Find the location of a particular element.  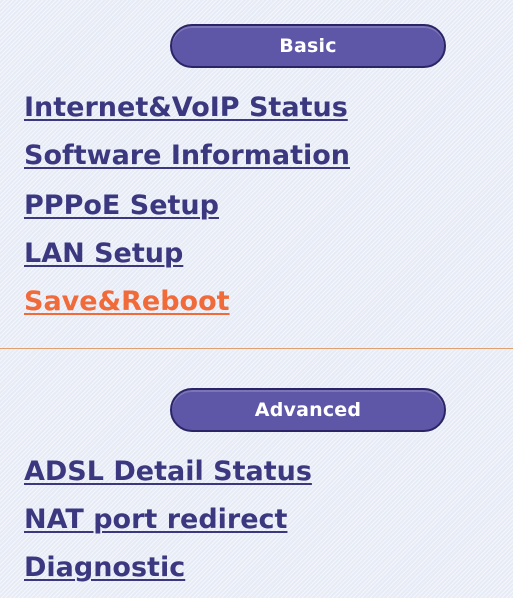

nav-link-pppoe-setup: PPPoE Setup is located at coordinates (121, 205).